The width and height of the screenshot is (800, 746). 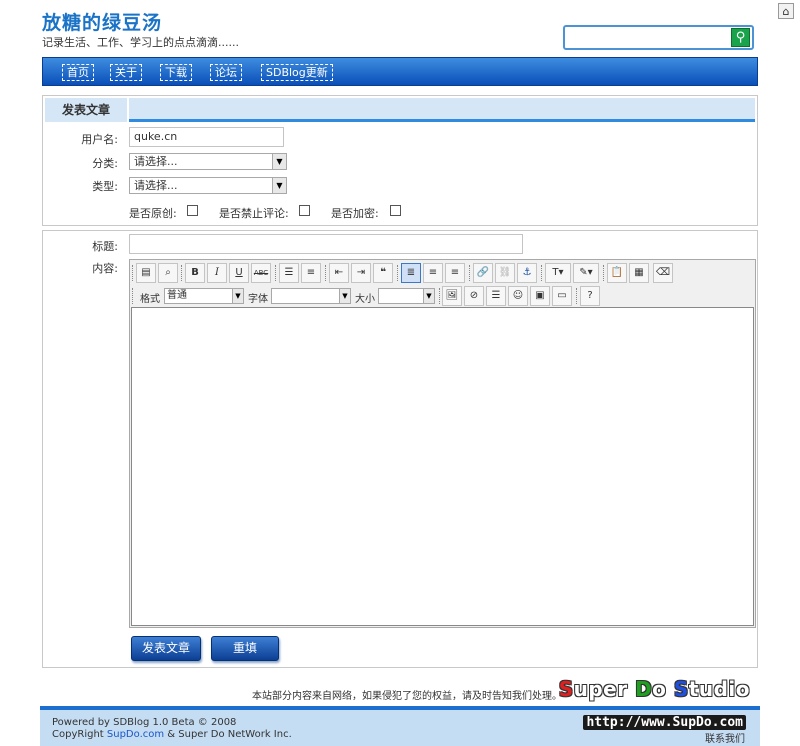 What do you see at coordinates (144, 722) in the screenshot?
I see `powered-by-text: Powered by SDBlog 1.0 Beta © 2008` at bounding box center [144, 722].